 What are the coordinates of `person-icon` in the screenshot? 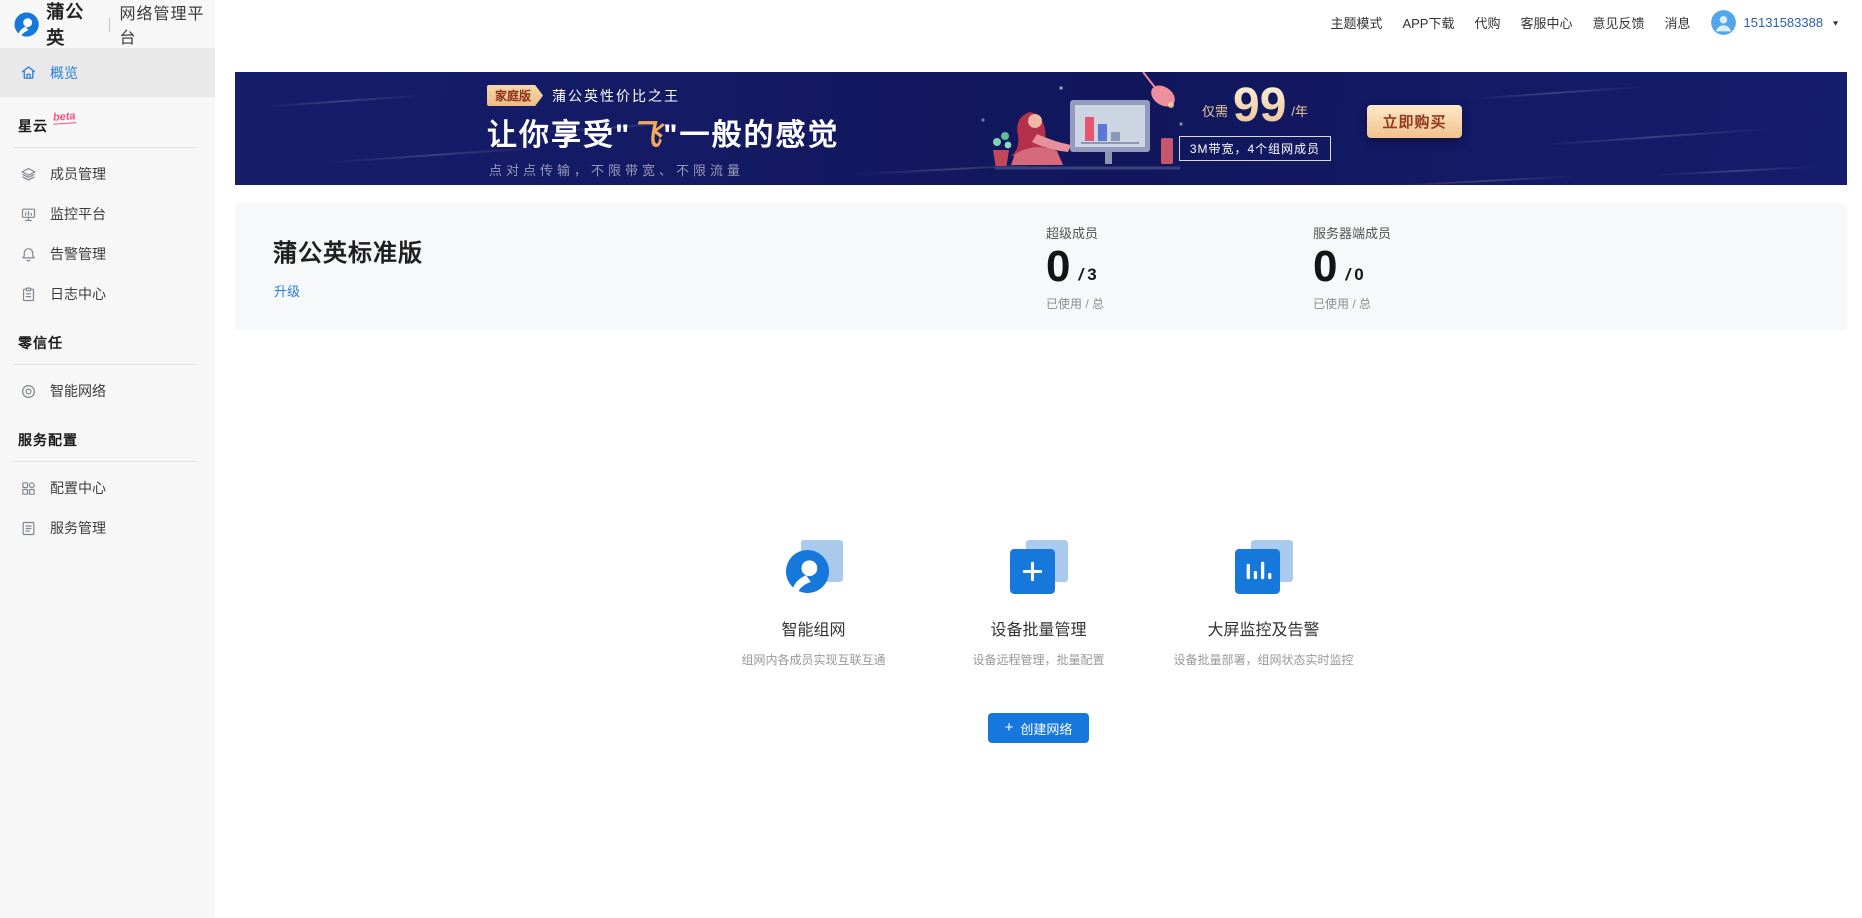 It's located at (1723, 22).